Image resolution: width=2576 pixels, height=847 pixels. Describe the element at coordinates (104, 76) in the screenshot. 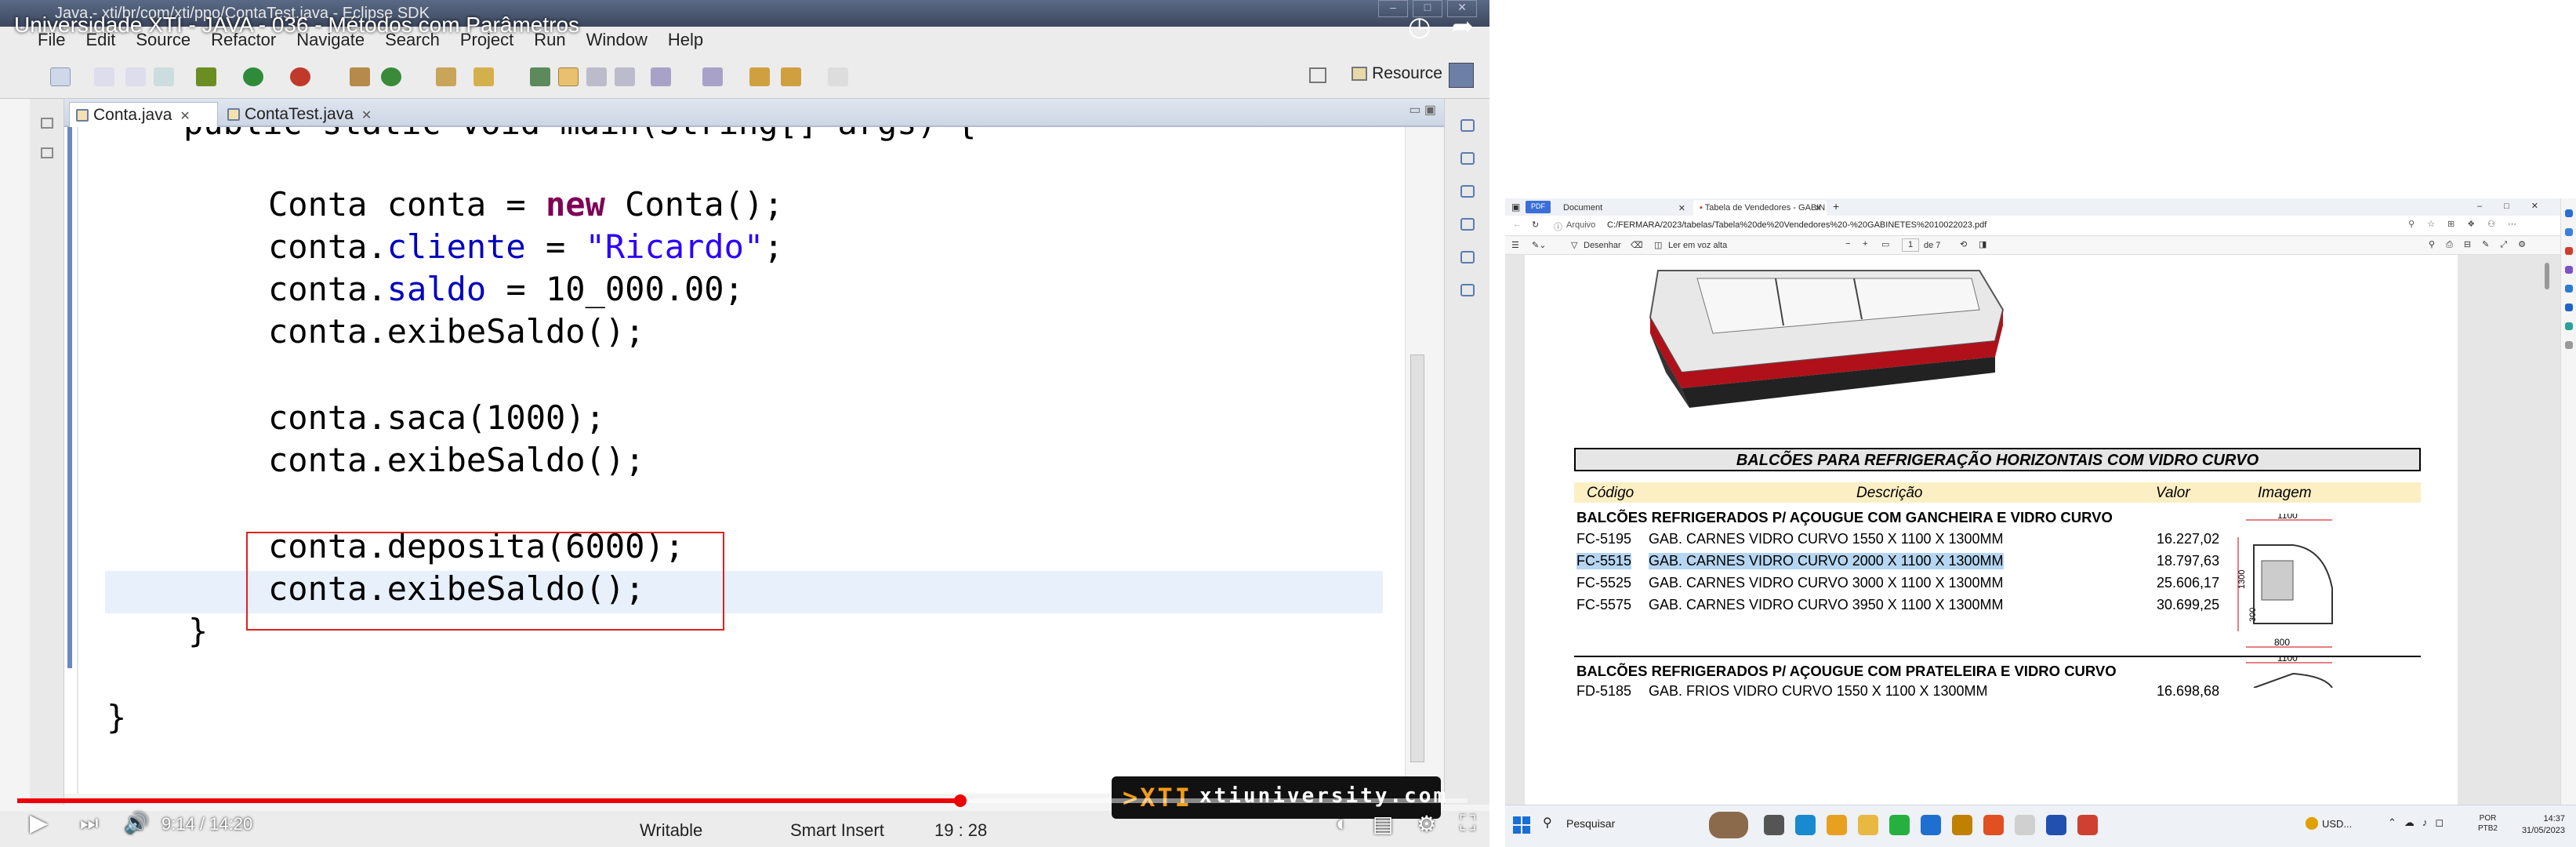

I see `save-icon` at that location.